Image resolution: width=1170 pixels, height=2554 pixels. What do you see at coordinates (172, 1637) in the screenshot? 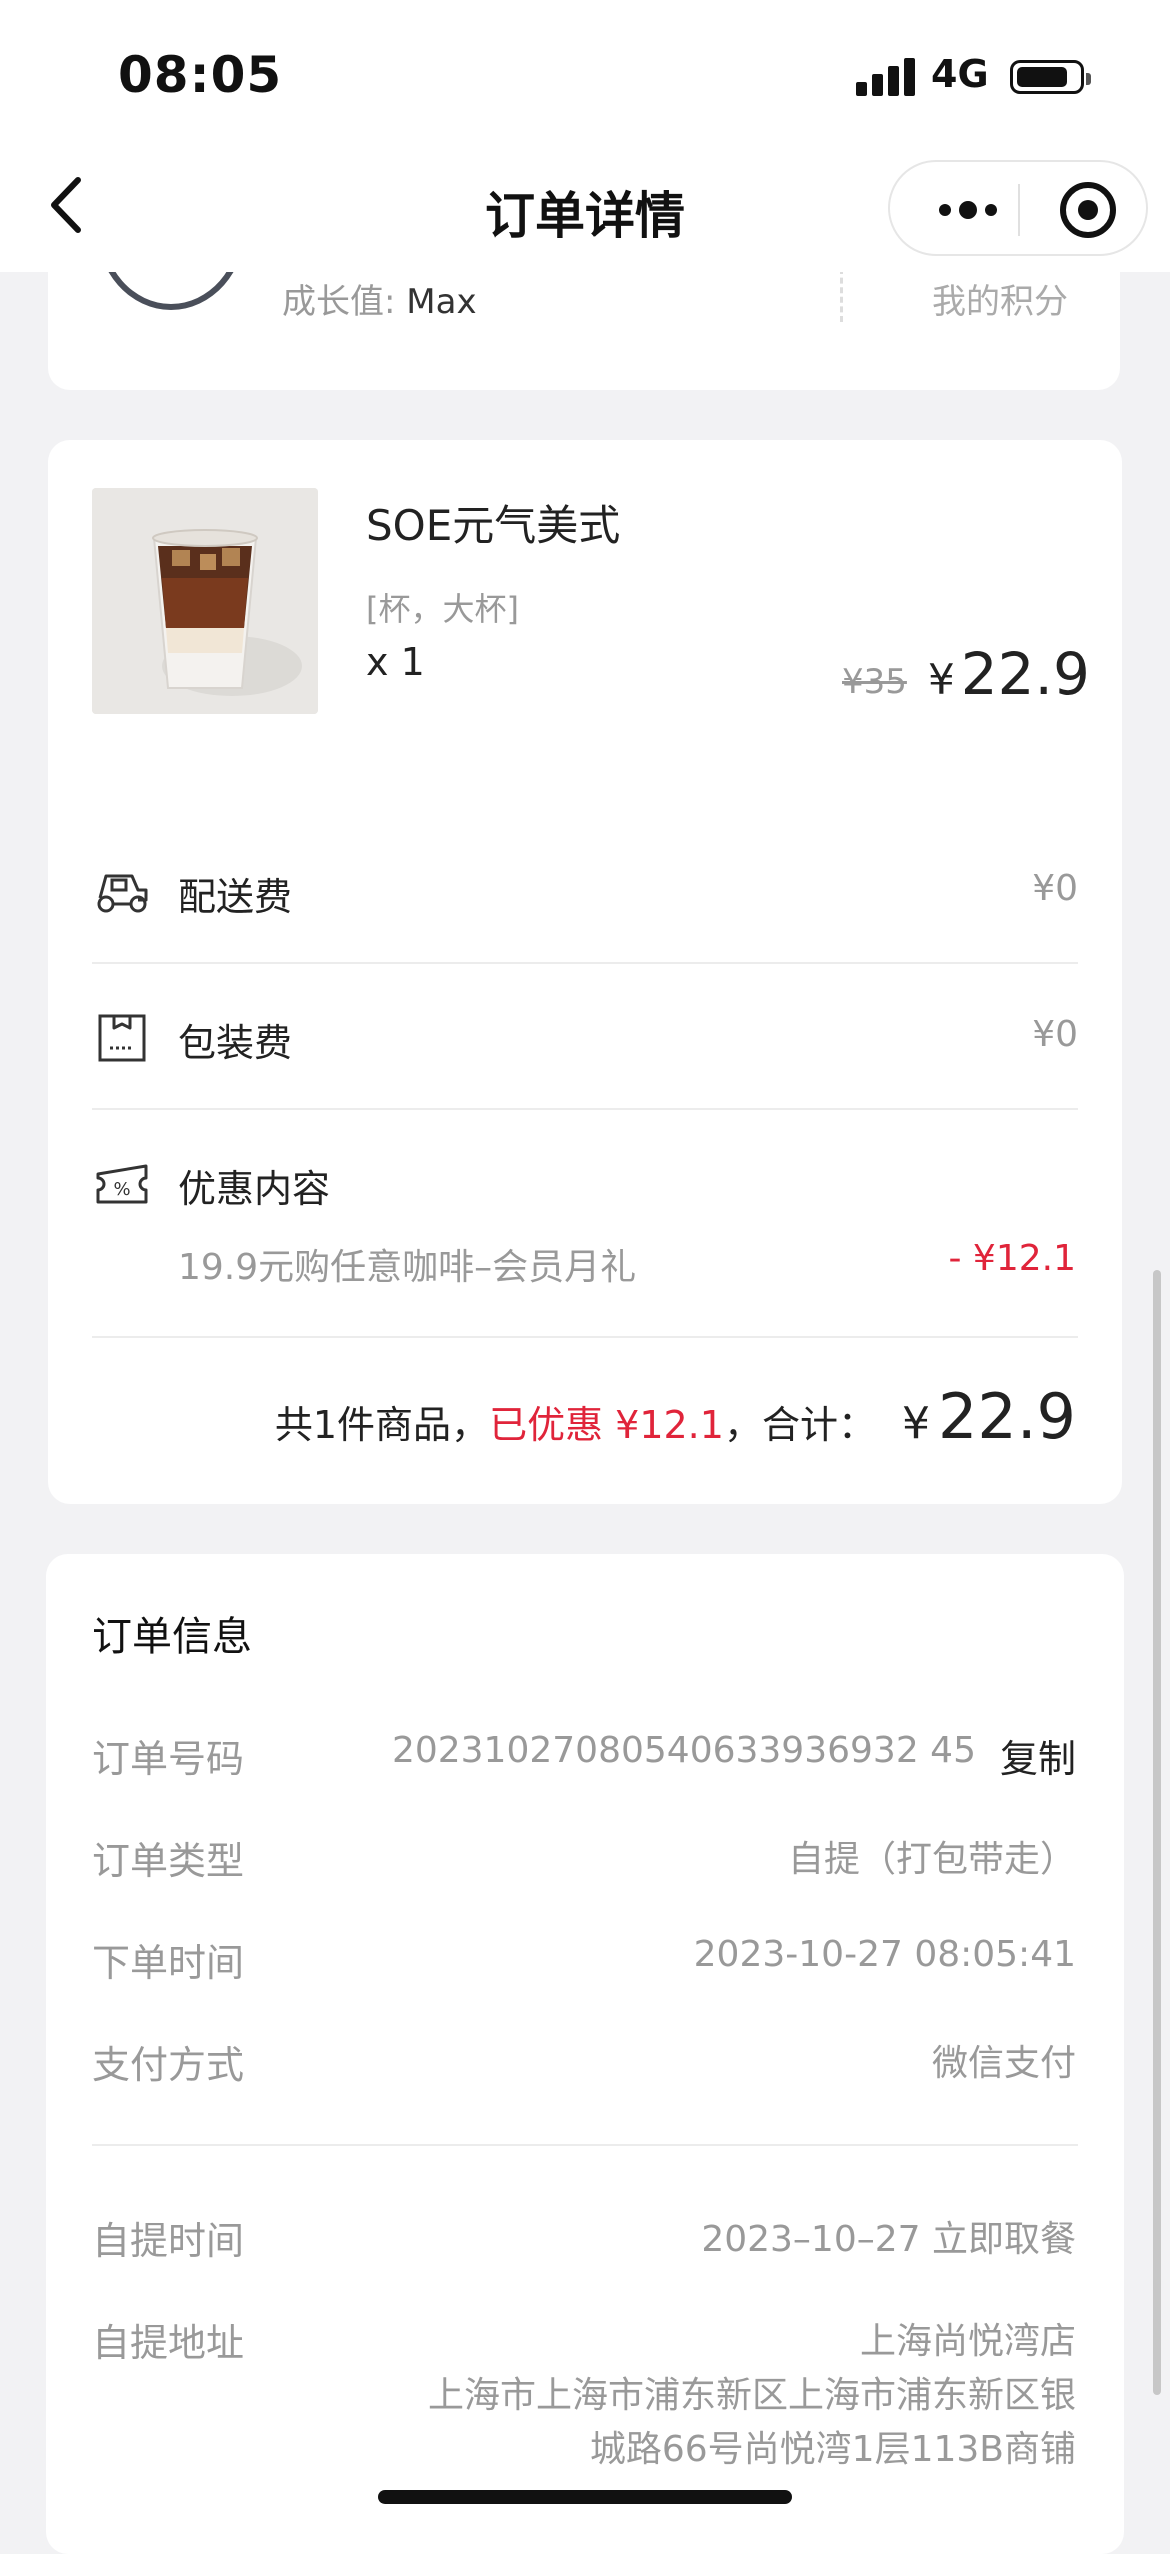
I see `order-info-title: 订单信息` at bounding box center [172, 1637].